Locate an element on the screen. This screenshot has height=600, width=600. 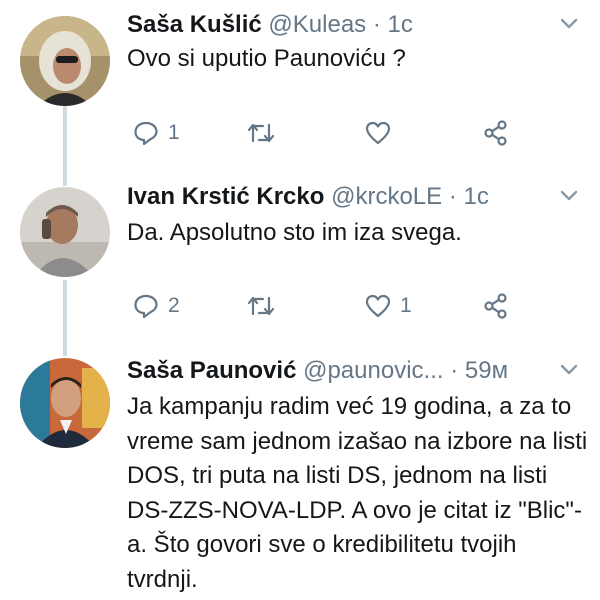
reply-count: 1 is located at coordinates (174, 132).